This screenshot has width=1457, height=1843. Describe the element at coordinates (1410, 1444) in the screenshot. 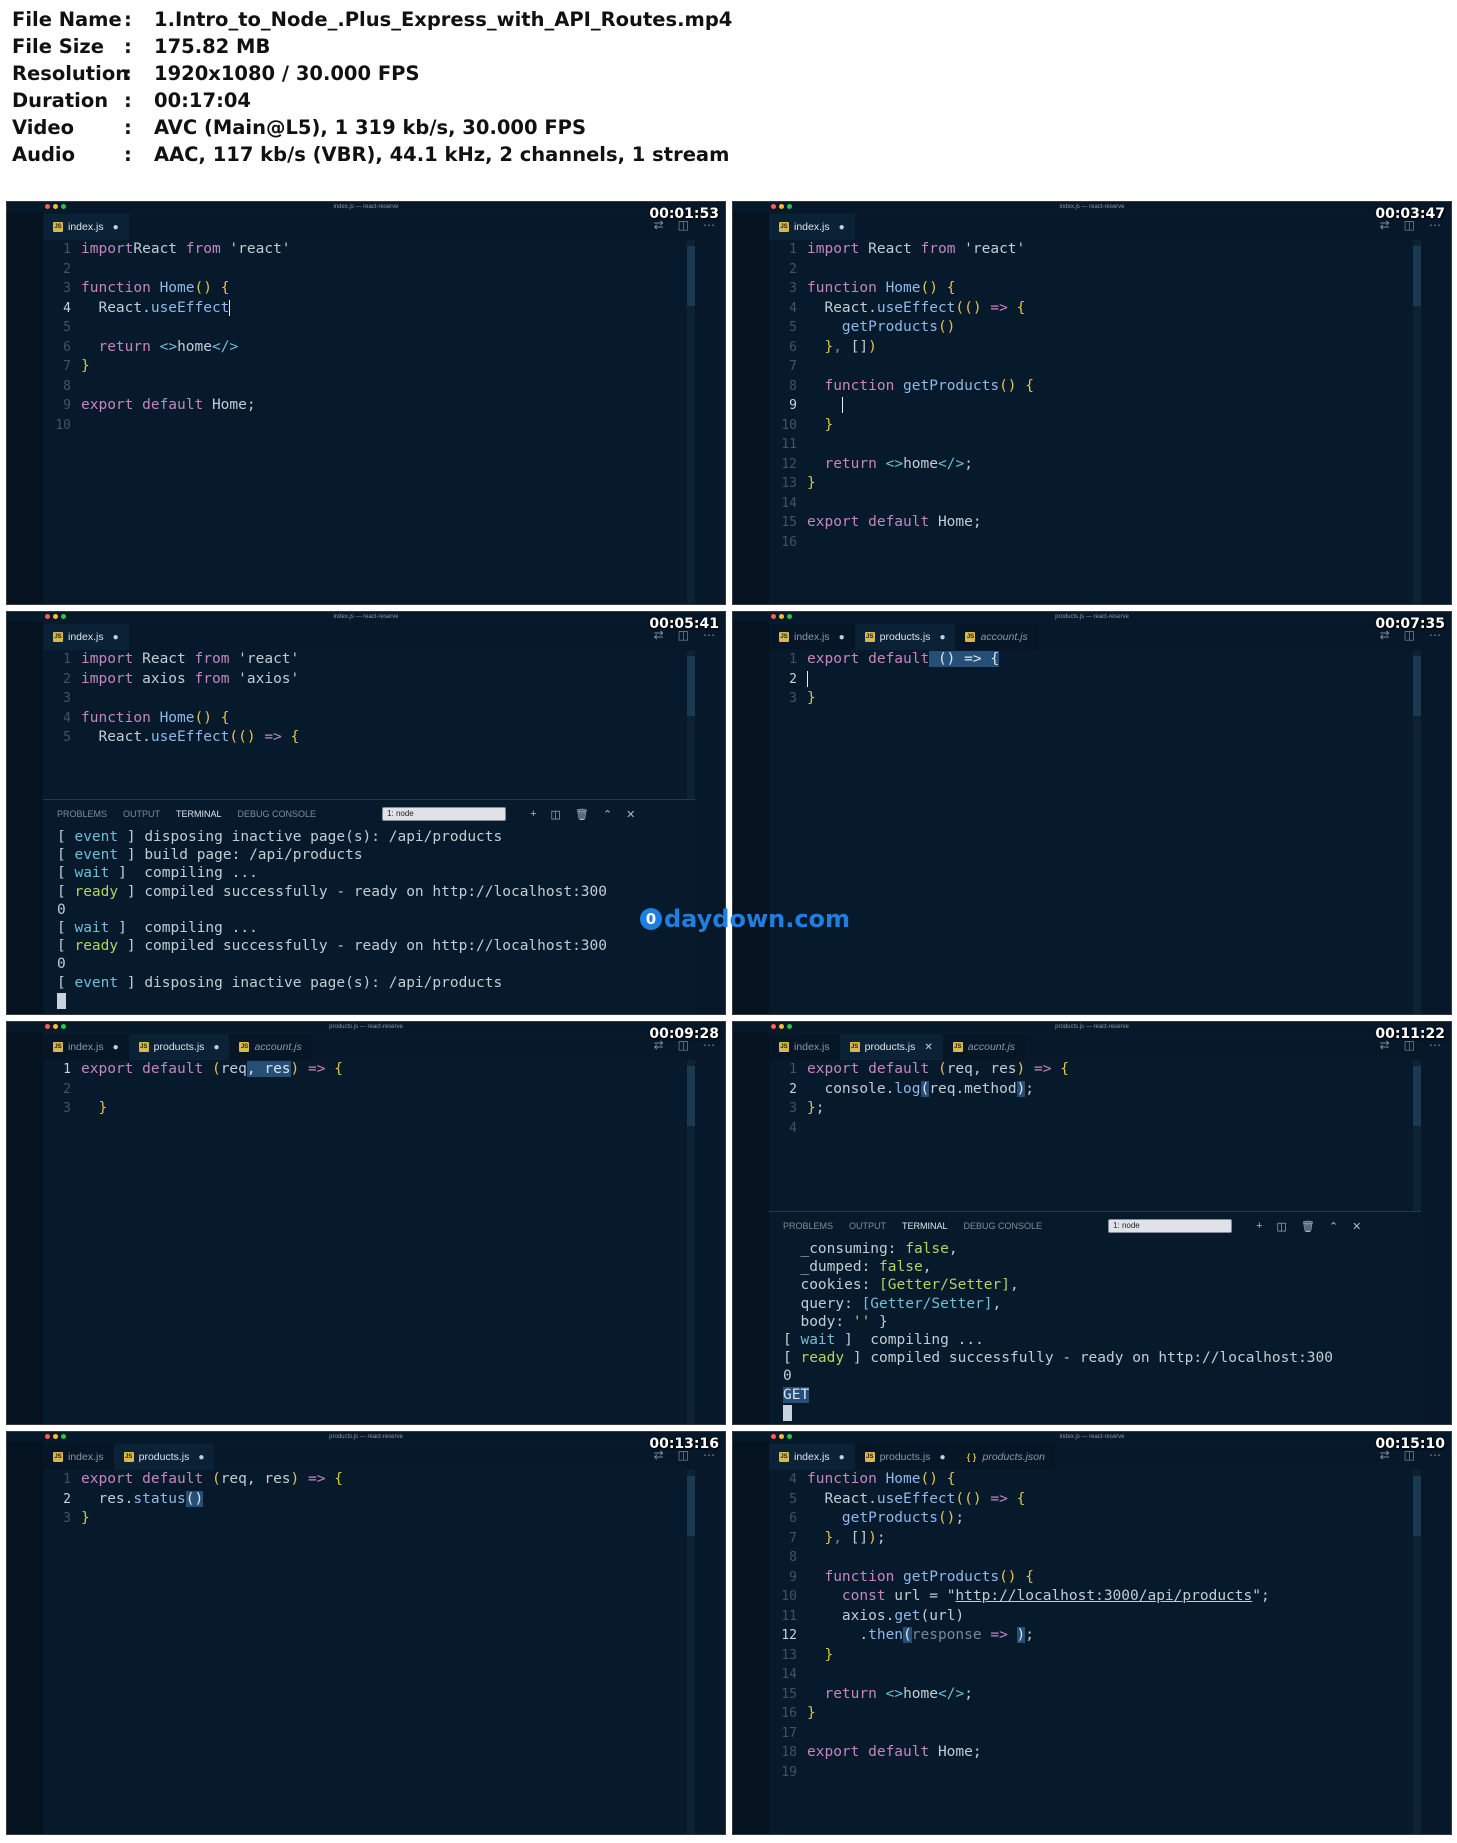

I see `frame-timestamp: 00:15:10` at that location.